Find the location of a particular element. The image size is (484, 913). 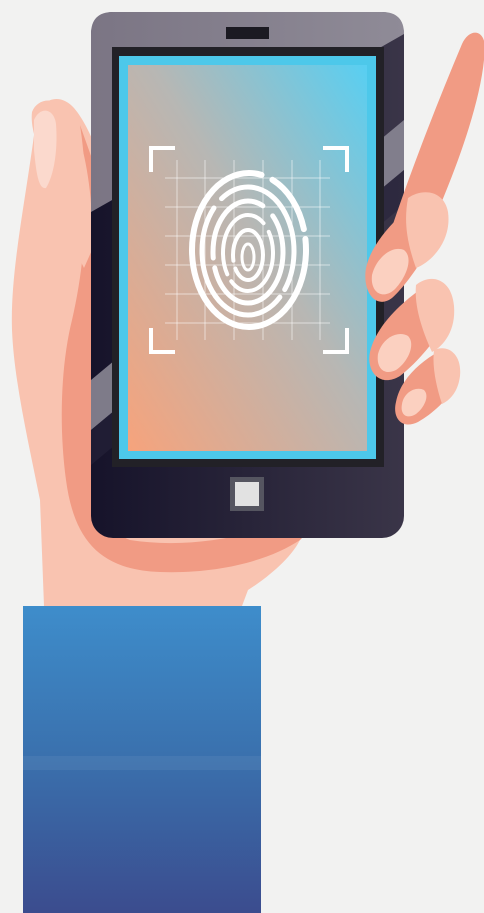

speaker-icon is located at coordinates (247, 33).